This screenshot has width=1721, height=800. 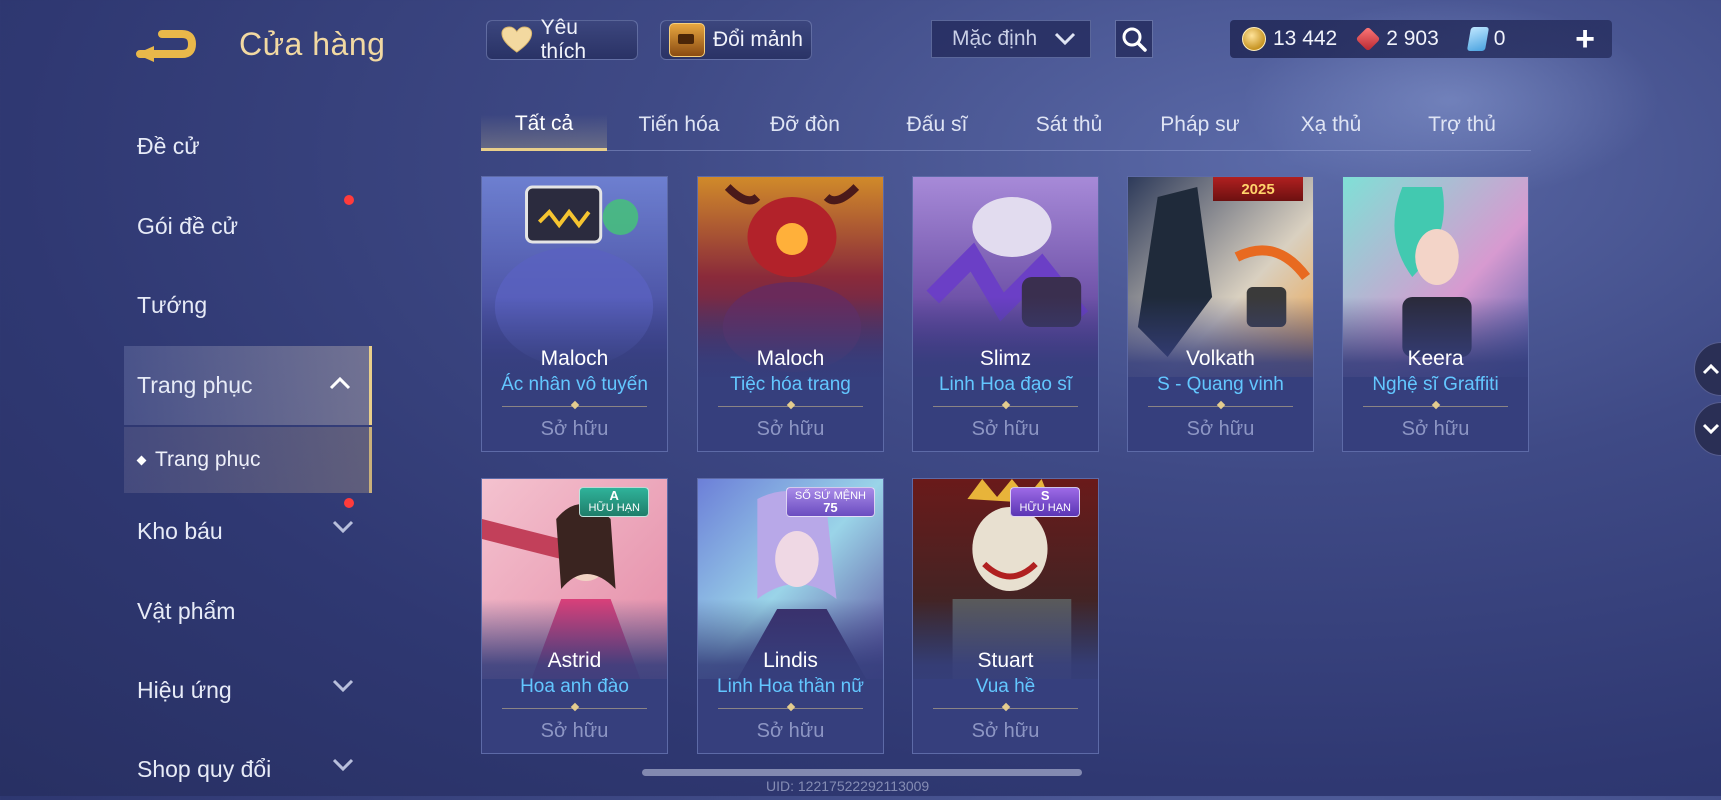 What do you see at coordinates (1435, 384) in the screenshot?
I see `skin-name: Nghệ sĩ Graffiti` at bounding box center [1435, 384].